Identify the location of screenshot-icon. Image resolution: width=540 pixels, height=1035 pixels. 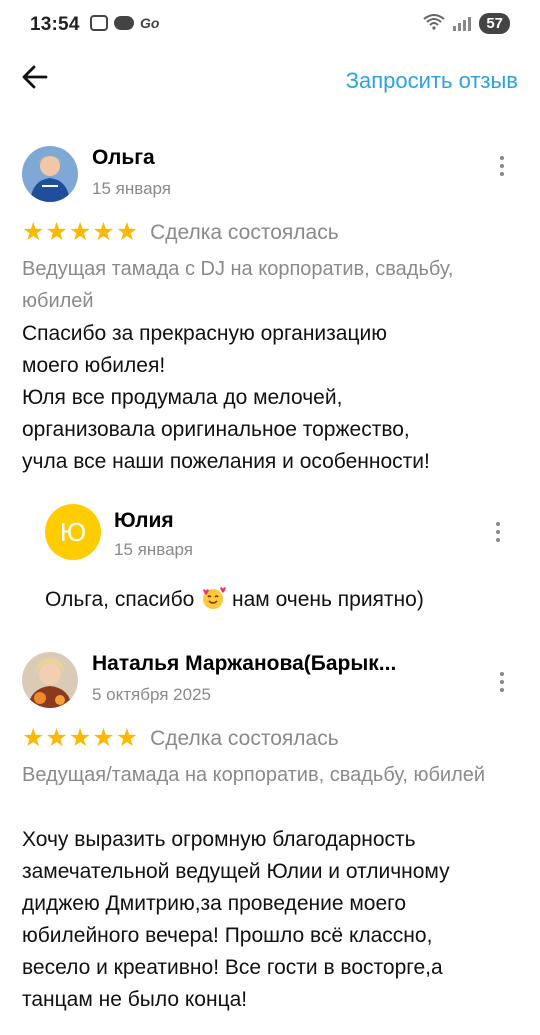
(99, 23).